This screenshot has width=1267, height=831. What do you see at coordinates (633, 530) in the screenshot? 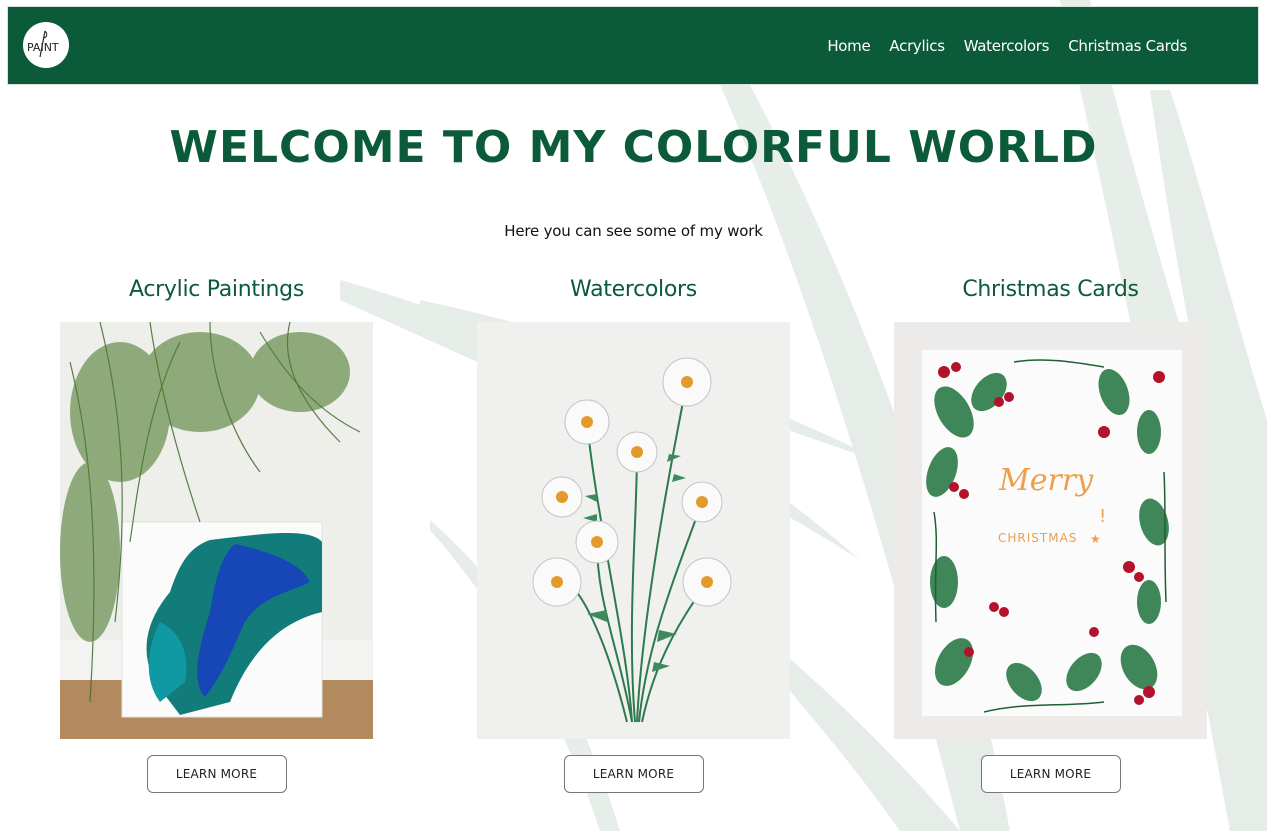
I see `watercolor-daisies-image` at bounding box center [633, 530].